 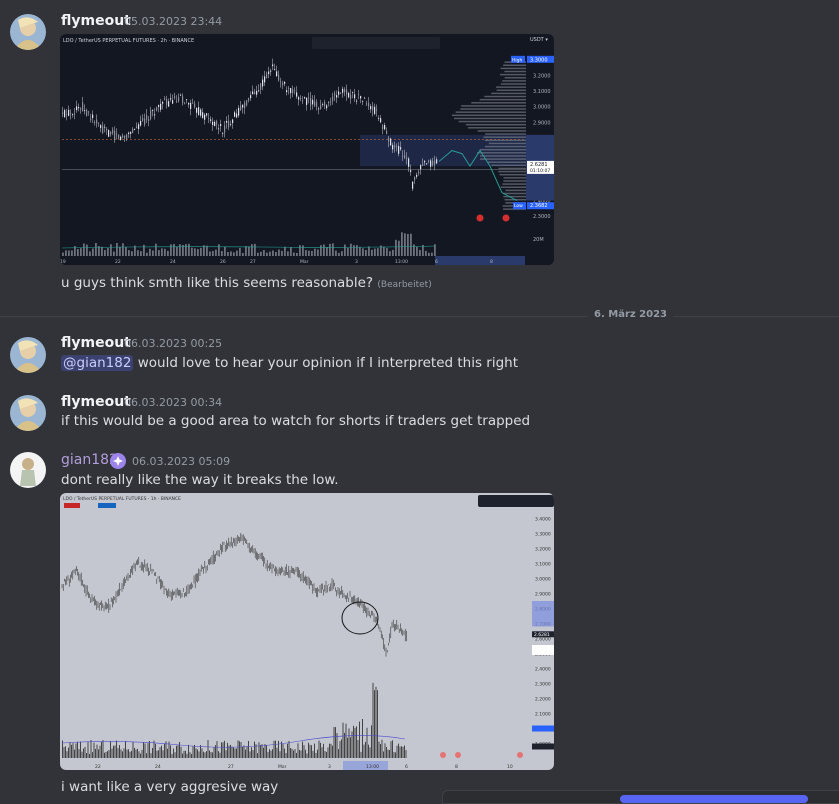 I want to click on price-axis-label: 3.0000, so click(x=542, y=108).